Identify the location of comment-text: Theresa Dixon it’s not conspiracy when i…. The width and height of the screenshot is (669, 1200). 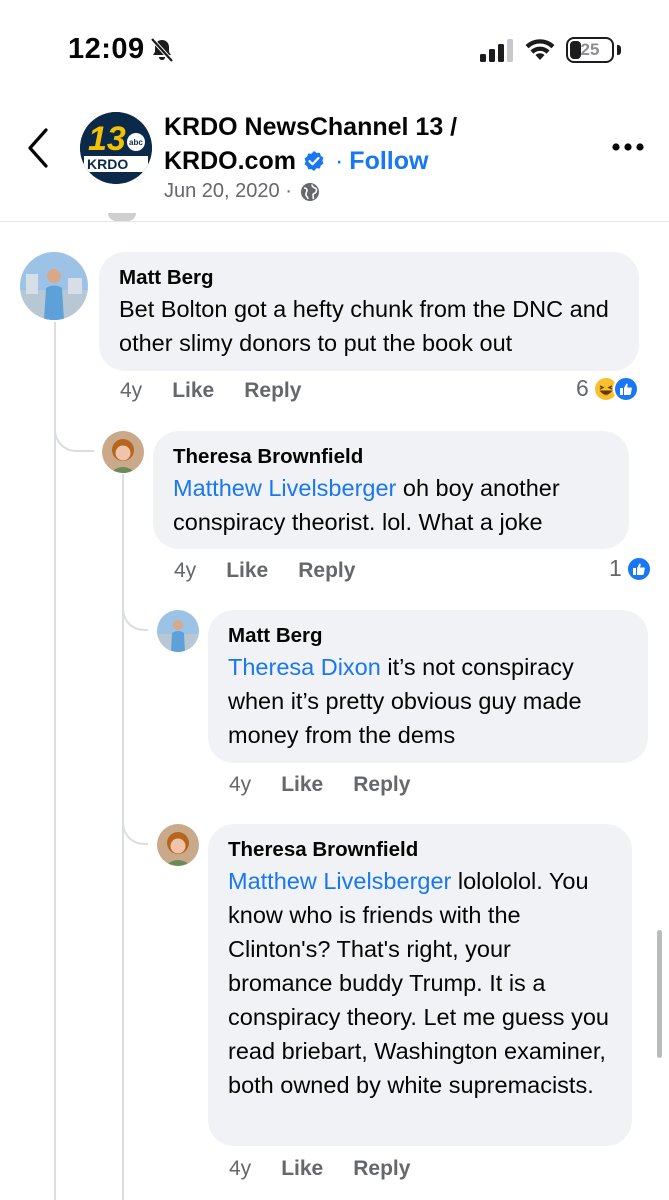
(428, 701).